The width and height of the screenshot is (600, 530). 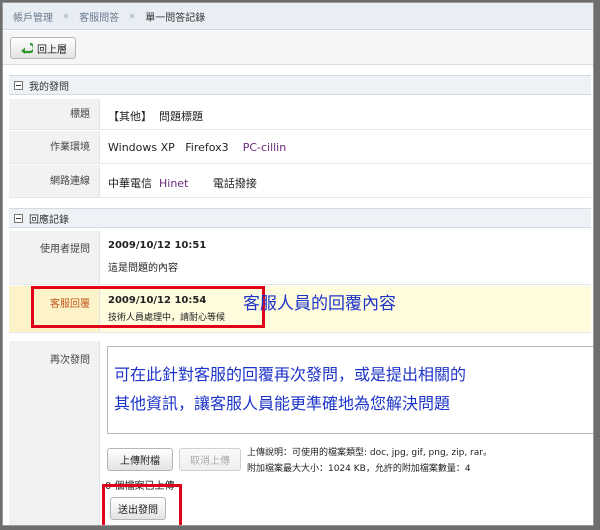 I want to click on row-environment: 作業環境 Windows XP Firefox3 PC-cillin, so click(x=300, y=147).